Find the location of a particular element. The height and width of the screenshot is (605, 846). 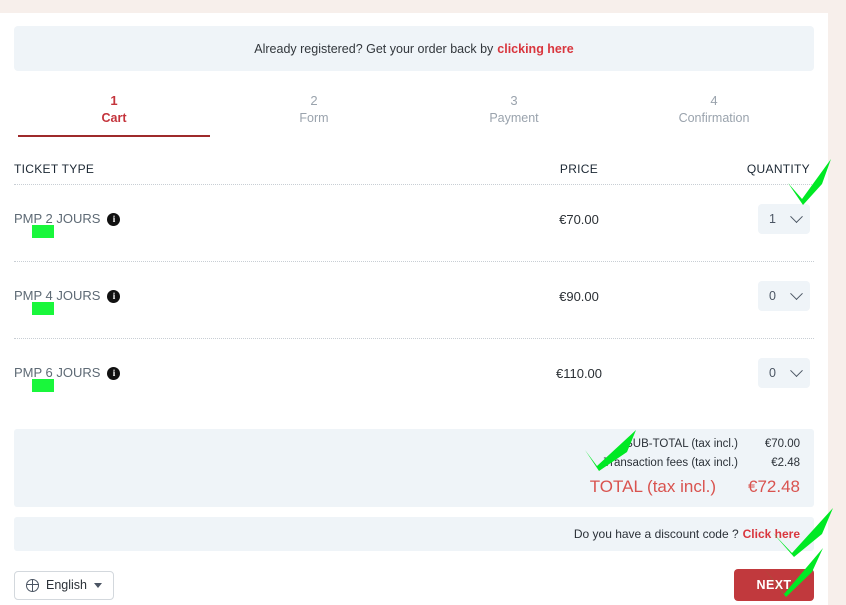

header-quantity: QUANTITY is located at coordinates (778, 169).